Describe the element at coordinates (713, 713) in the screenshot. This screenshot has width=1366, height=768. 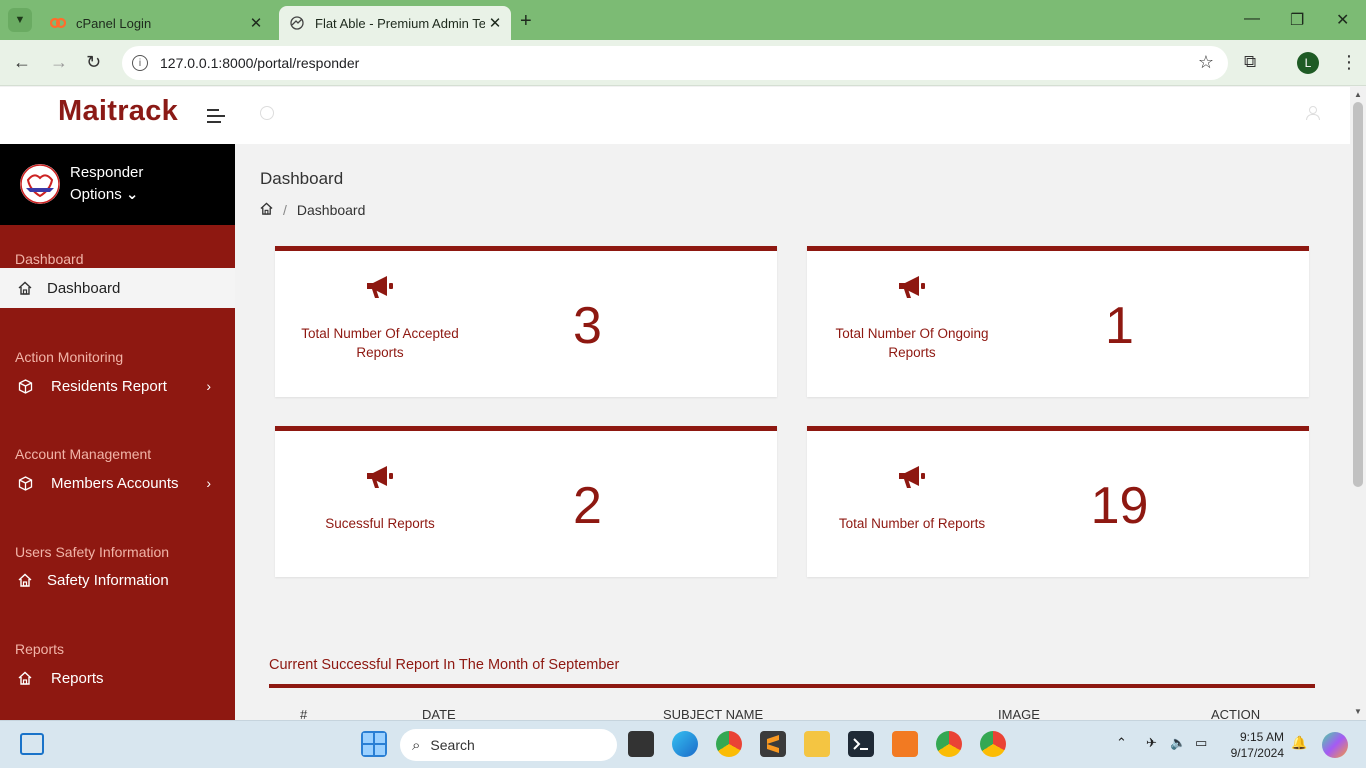
I see `column-header-subject-name: SUBJECT NAME` at that location.